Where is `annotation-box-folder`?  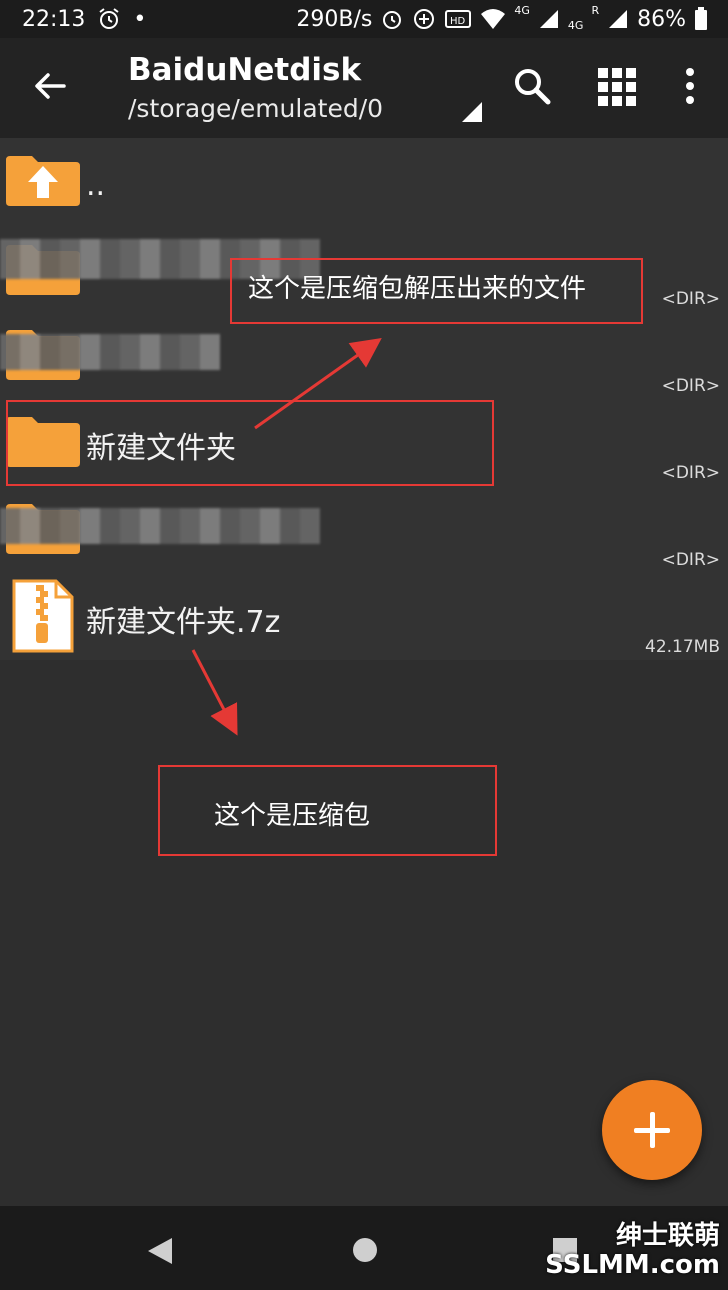 annotation-box-folder is located at coordinates (250, 443).